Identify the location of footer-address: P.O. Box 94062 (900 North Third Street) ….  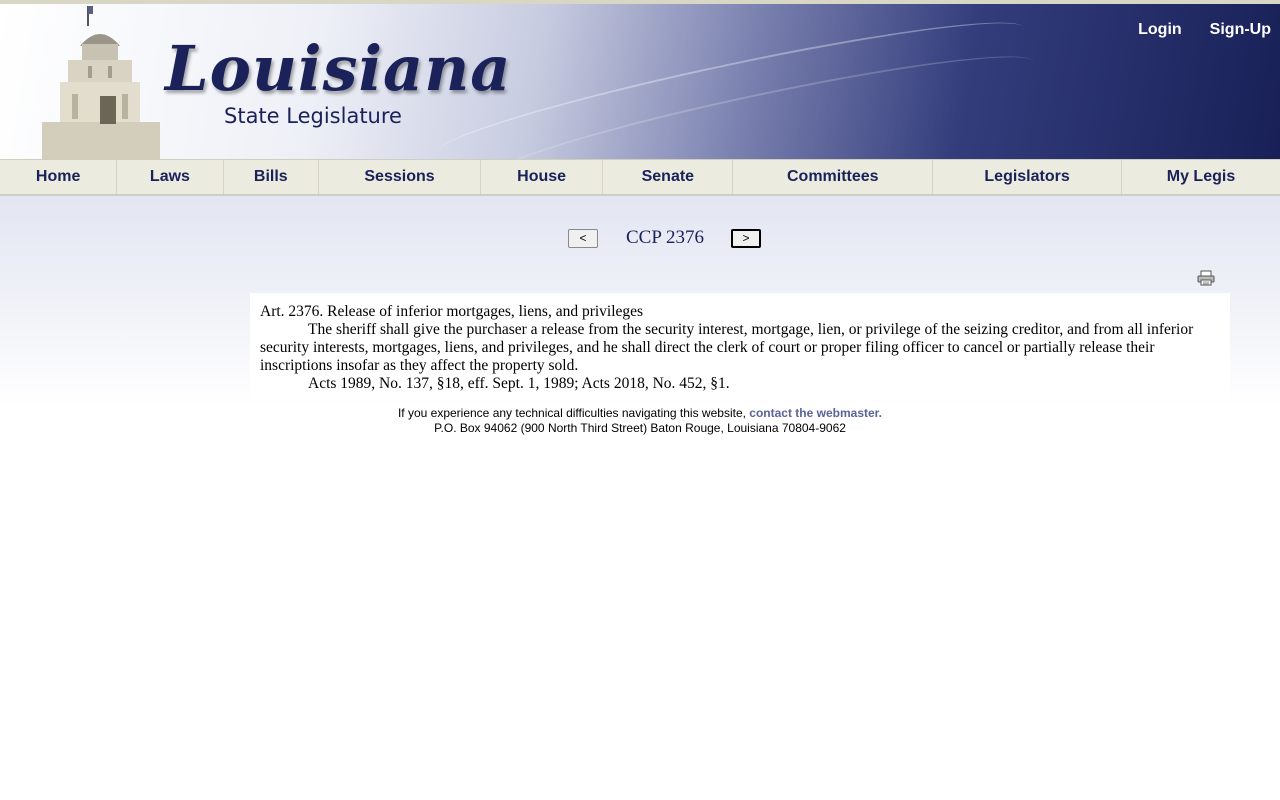
(640, 428).